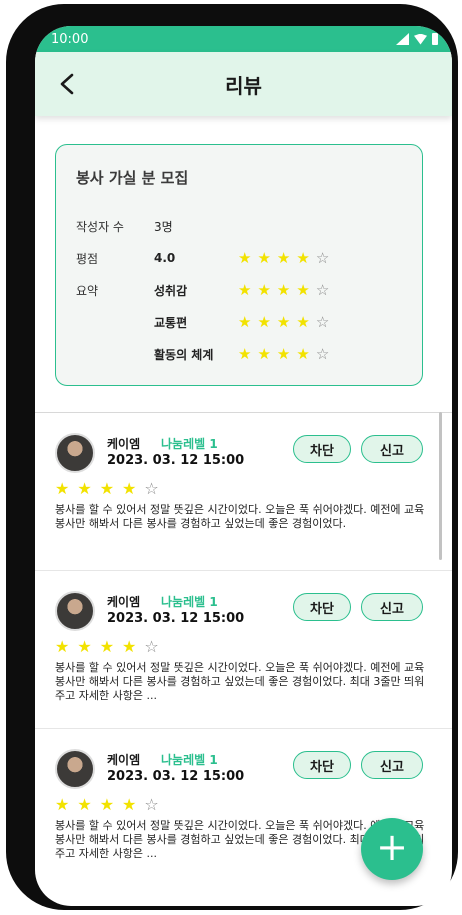  I want to click on summary-row-rating: 평점 4.0 ★ ★ ★ ★ ☆, so click(239, 258).